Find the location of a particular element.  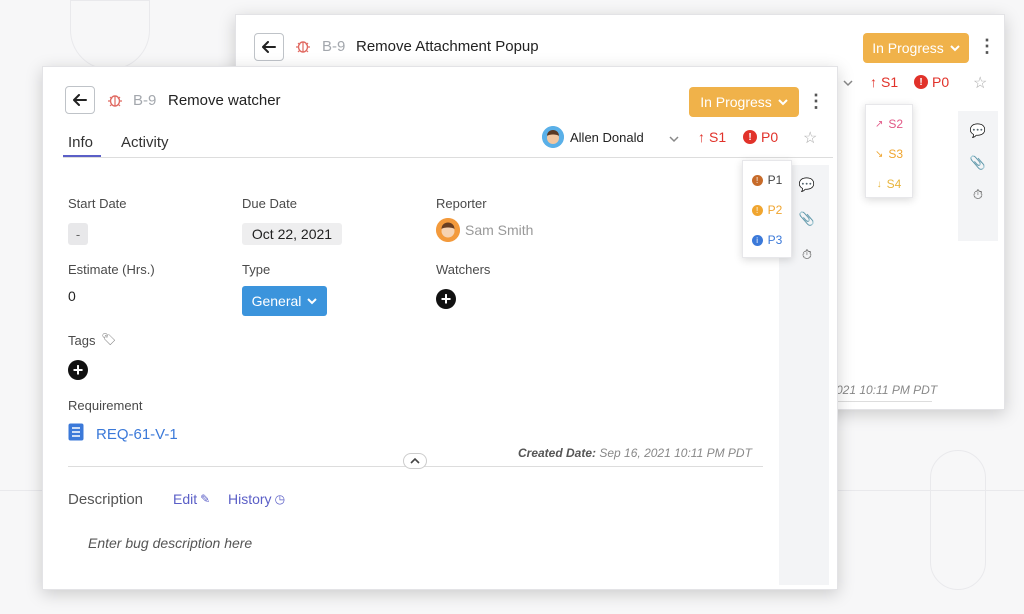

tabs-divider is located at coordinates (448, 157).